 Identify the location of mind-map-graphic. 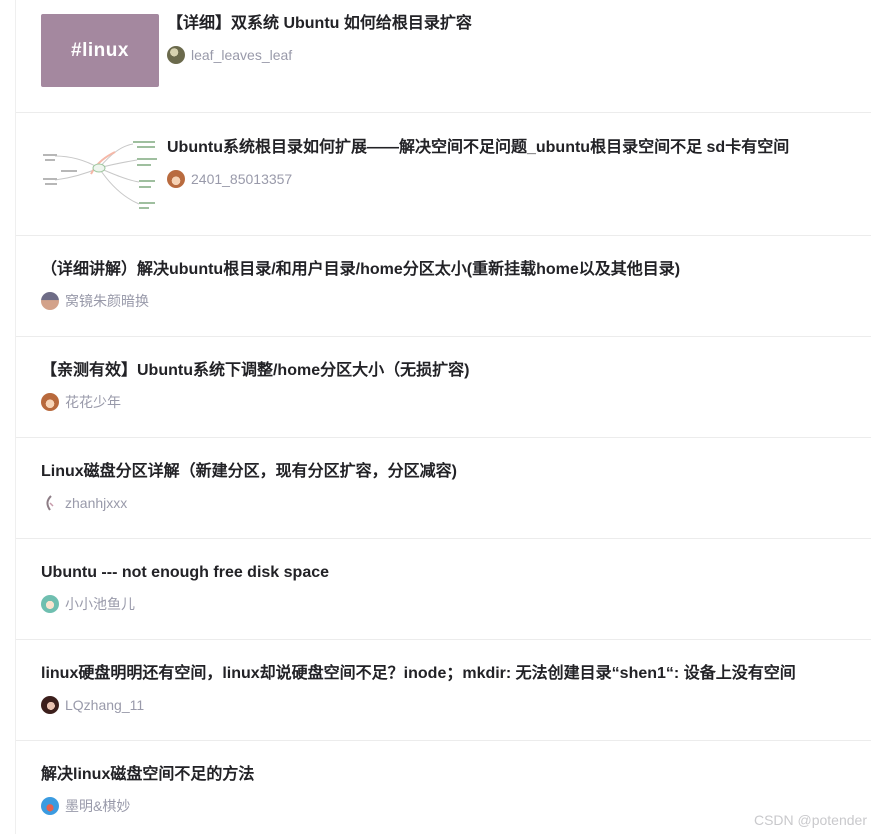
(100, 175).